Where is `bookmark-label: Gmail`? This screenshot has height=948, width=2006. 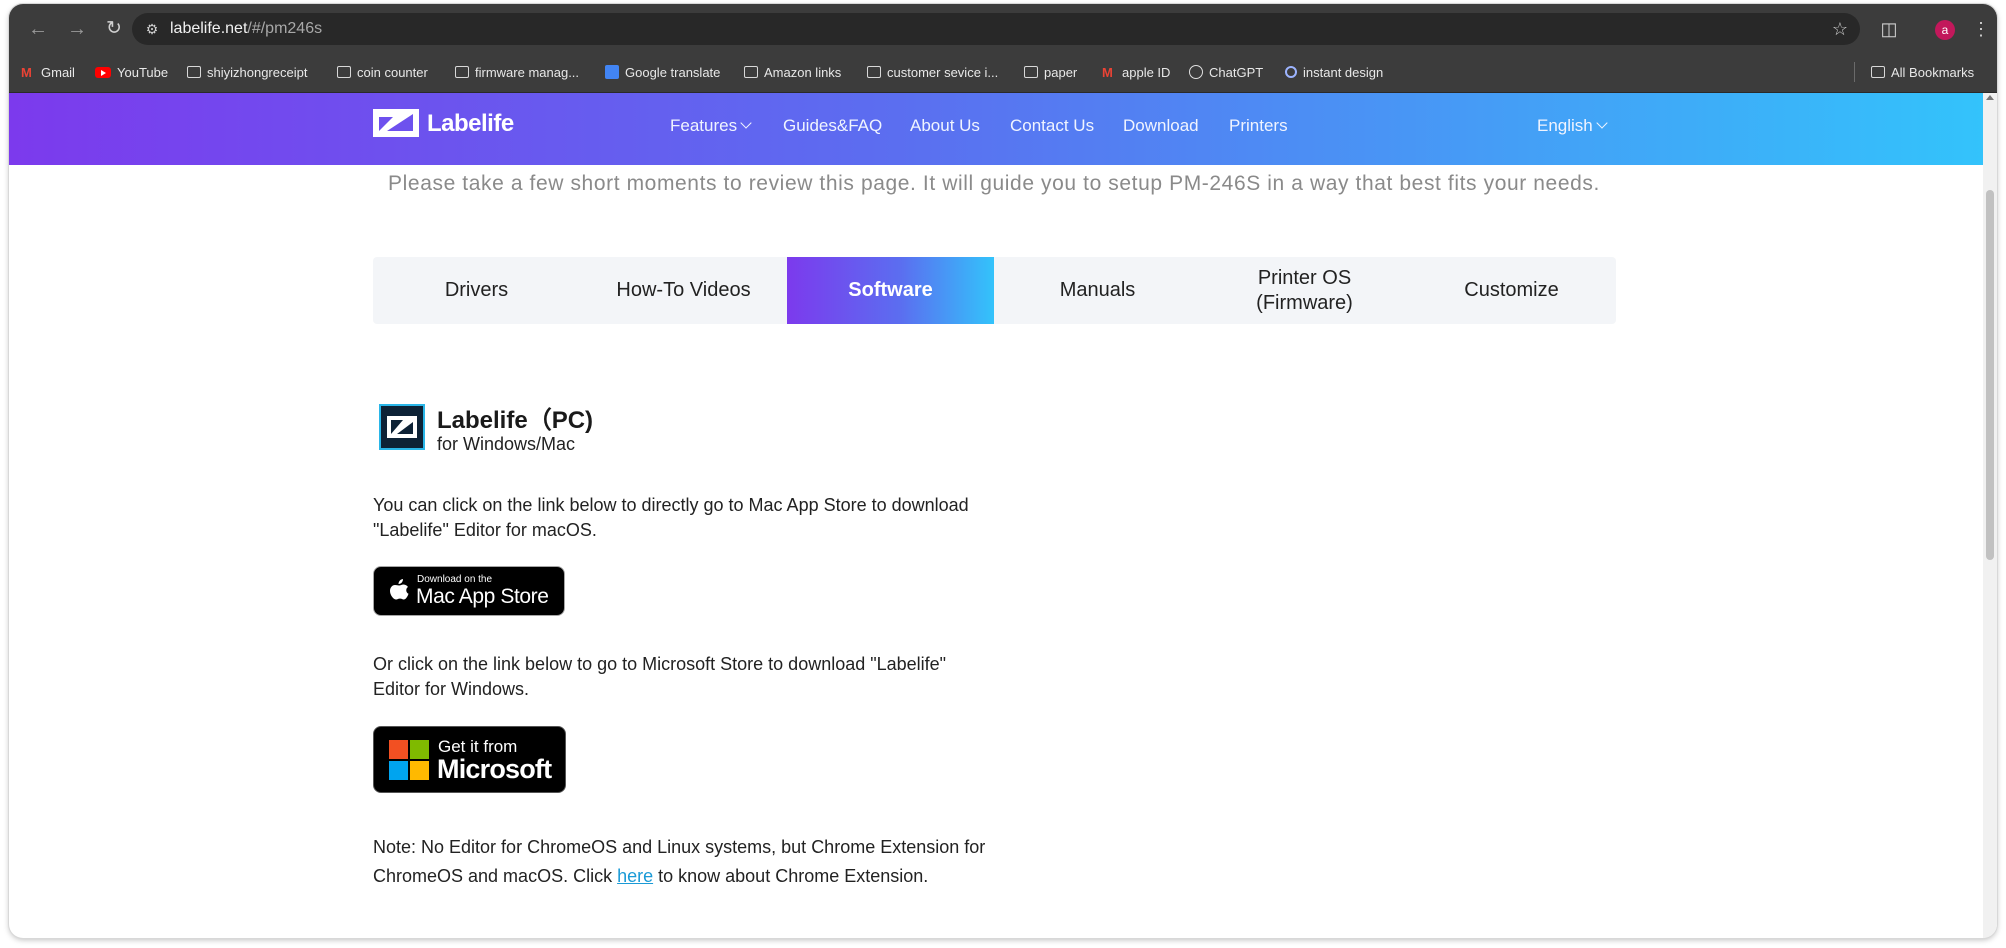 bookmark-label: Gmail is located at coordinates (58, 72).